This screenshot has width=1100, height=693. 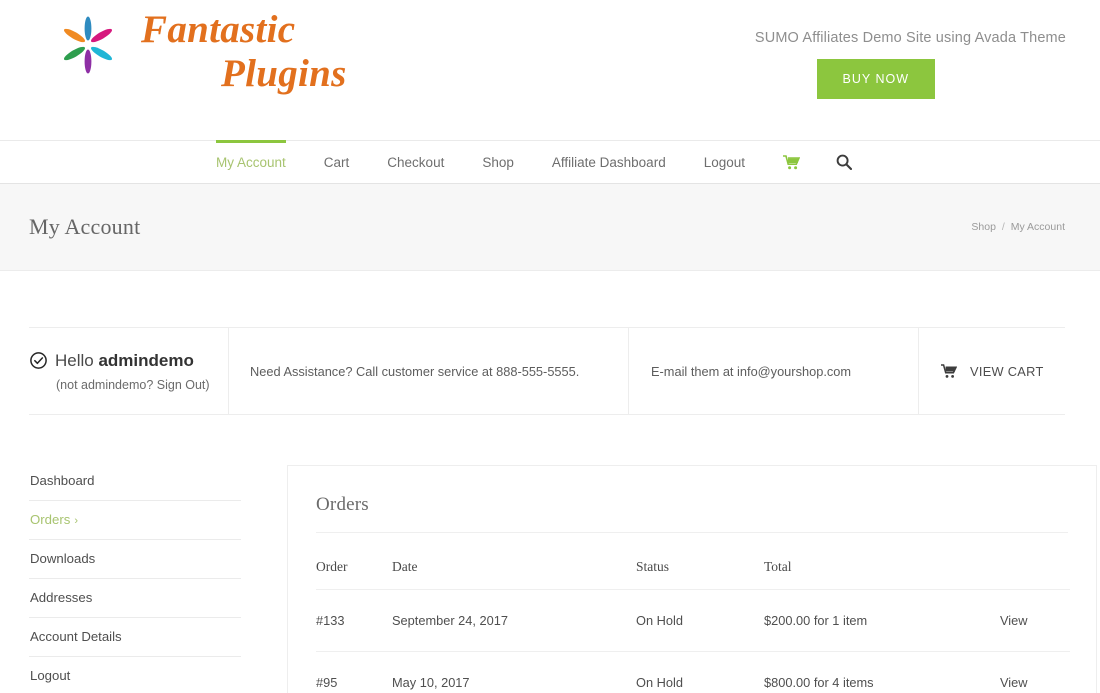 I want to click on cell-order: #95, so click(x=354, y=672).